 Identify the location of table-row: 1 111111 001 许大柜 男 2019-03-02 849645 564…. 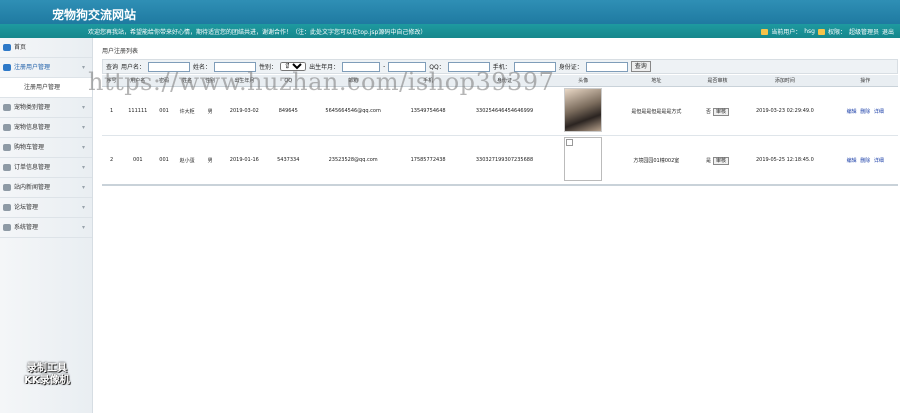
(500, 111).